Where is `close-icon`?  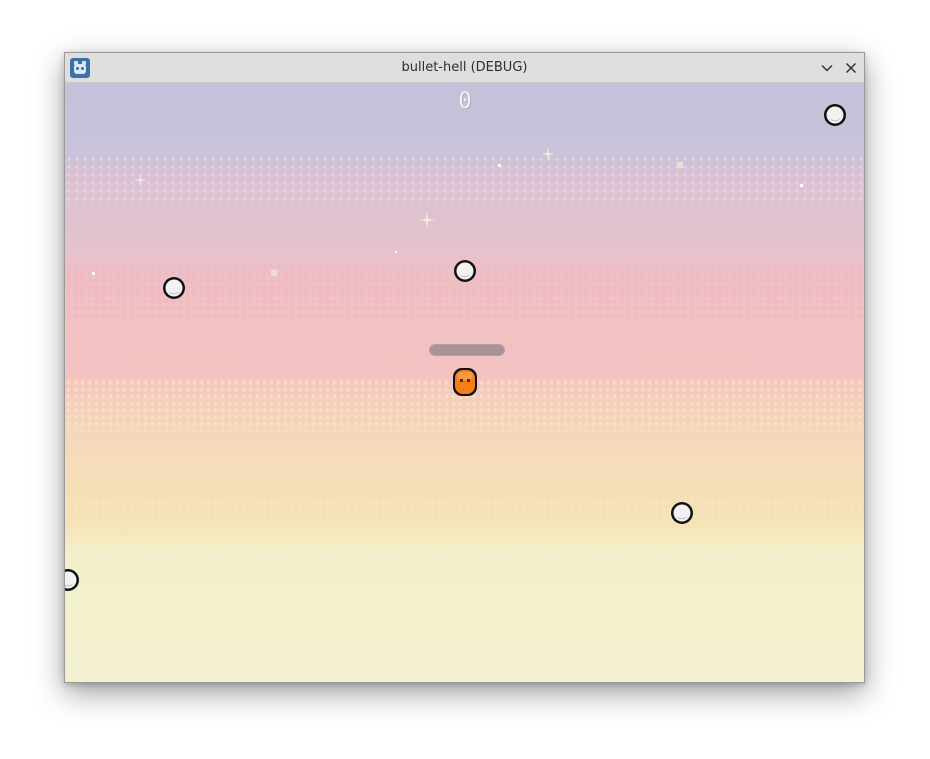 close-icon is located at coordinates (851, 68).